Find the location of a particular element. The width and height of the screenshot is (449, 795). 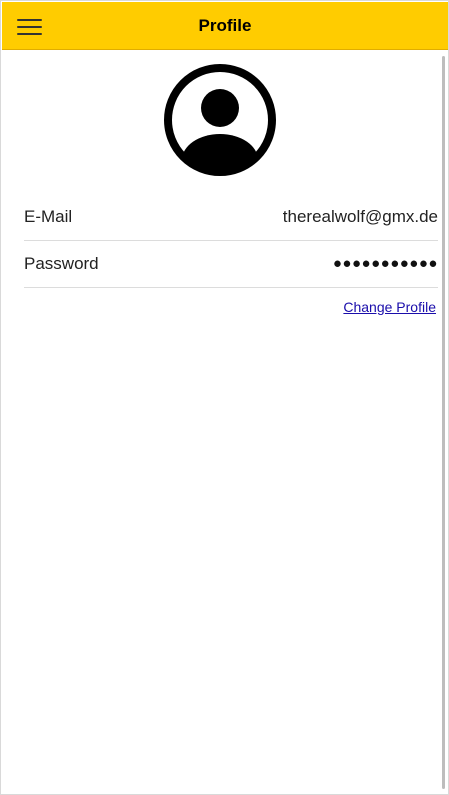

email-row: E-Mail therealwolf@gmx.de is located at coordinates (231, 217).